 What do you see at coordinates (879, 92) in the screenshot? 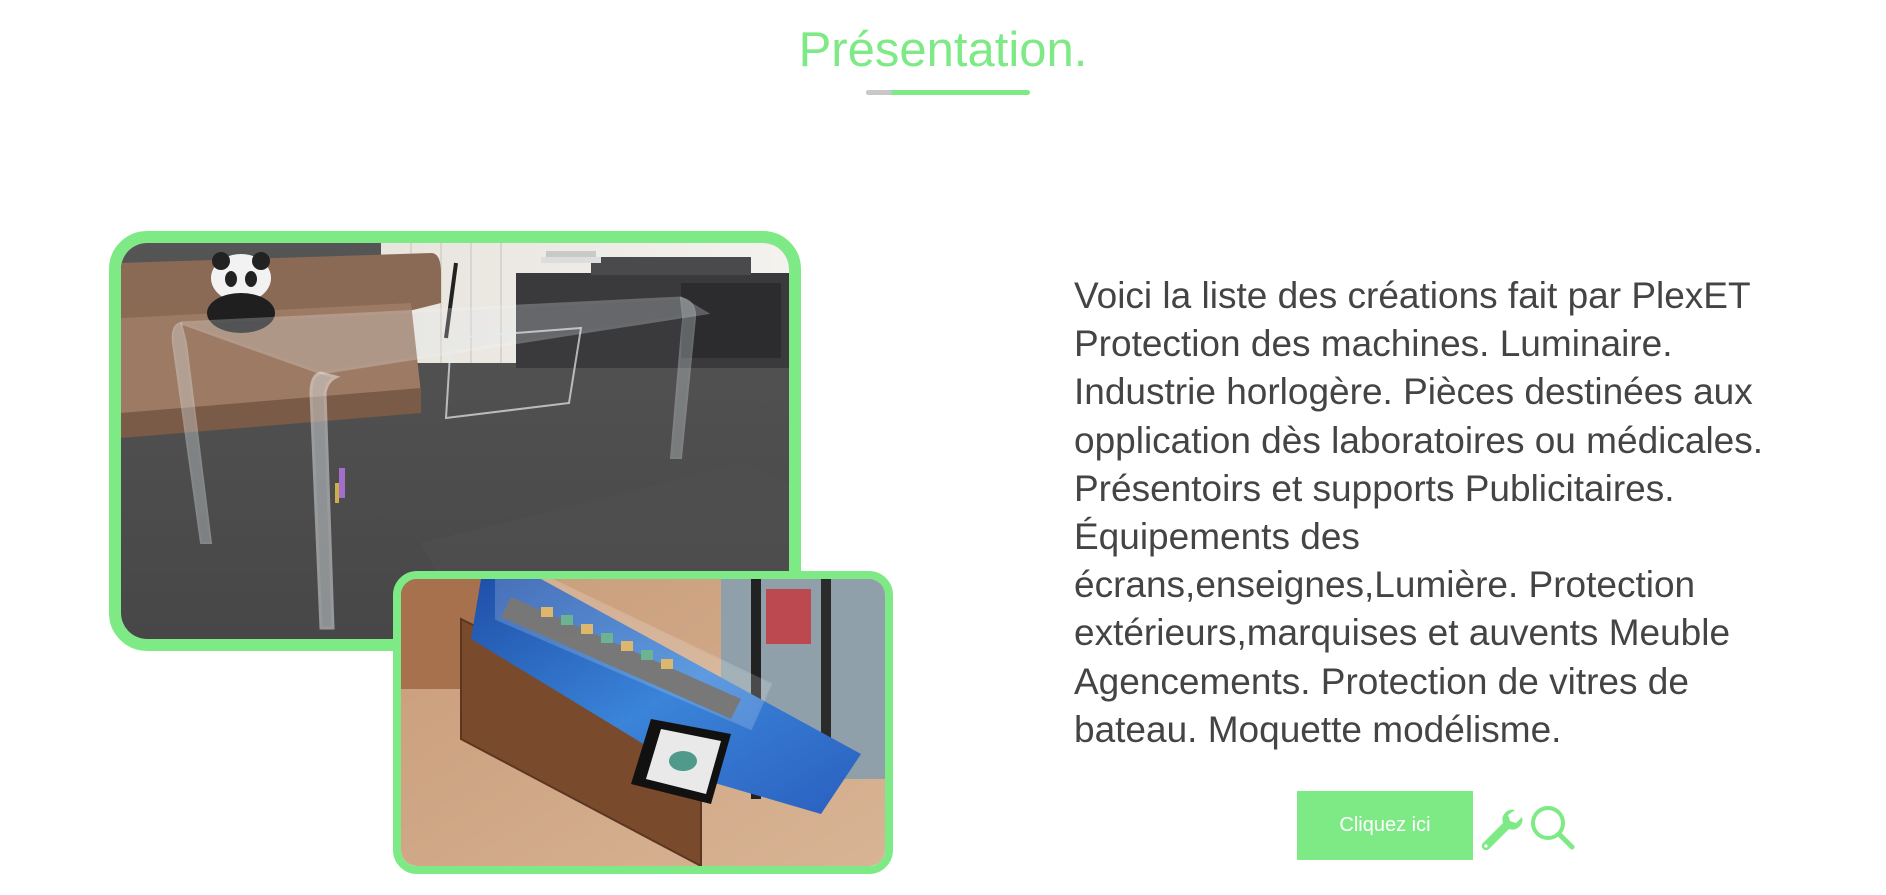
I see `title-underline-accent` at bounding box center [879, 92].